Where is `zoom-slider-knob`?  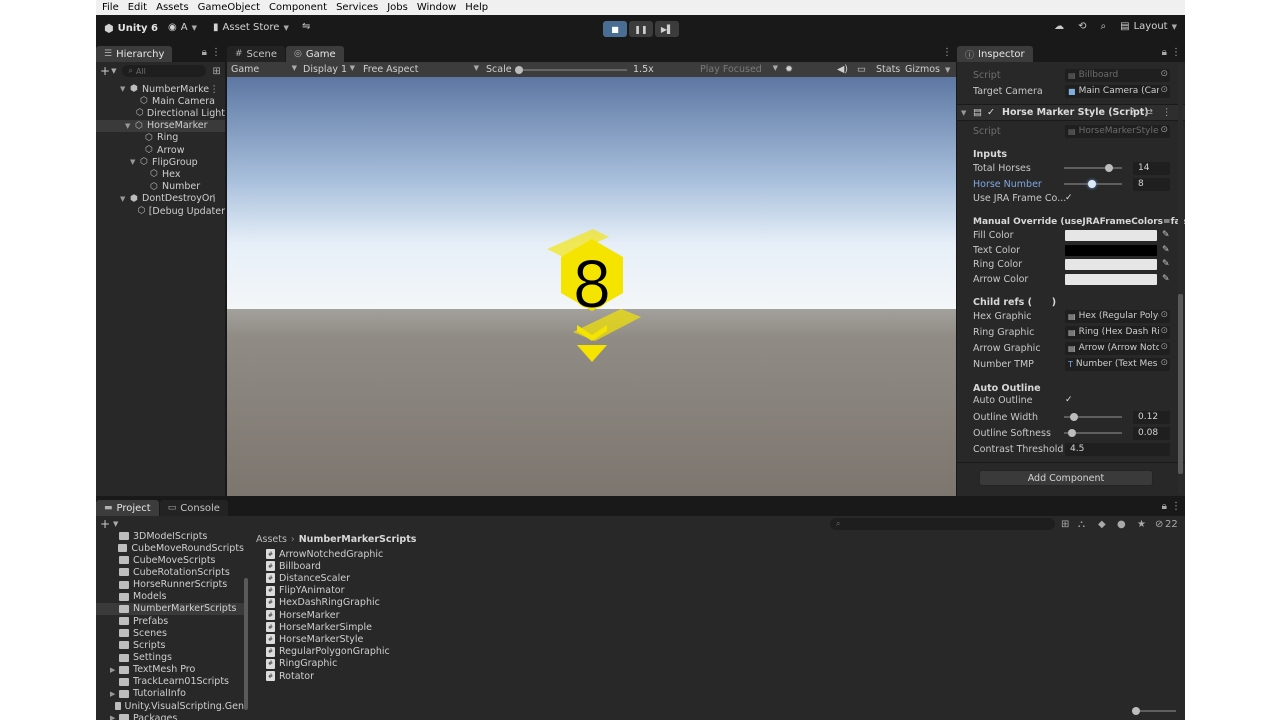 zoom-slider-knob is located at coordinates (1136, 711).